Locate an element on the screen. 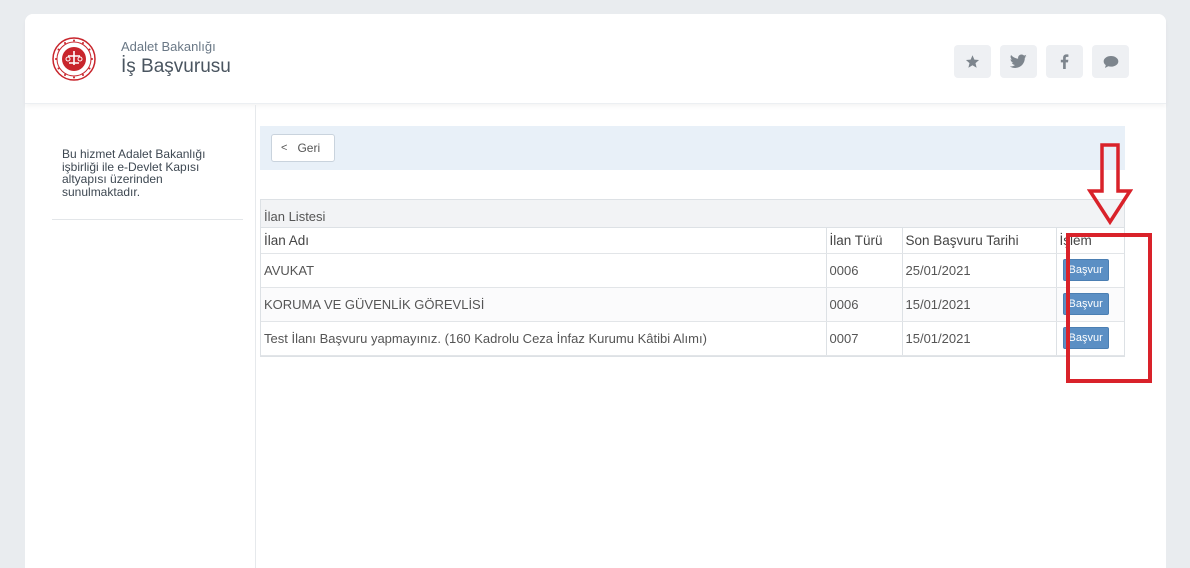  star-icon is located at coordinates (972, 61).